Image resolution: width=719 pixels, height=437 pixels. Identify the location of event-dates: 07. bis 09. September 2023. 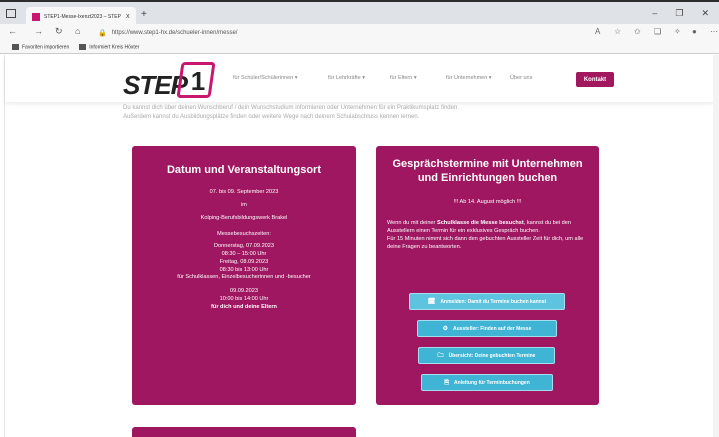
(244, 192).